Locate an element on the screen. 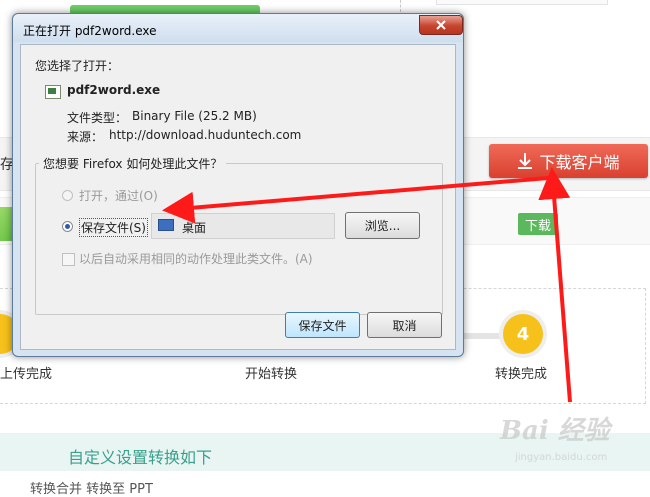 The width and height of the screenshot is (650, 497). download-client-button: 下载客户端 is located at coordinates (568, 161).